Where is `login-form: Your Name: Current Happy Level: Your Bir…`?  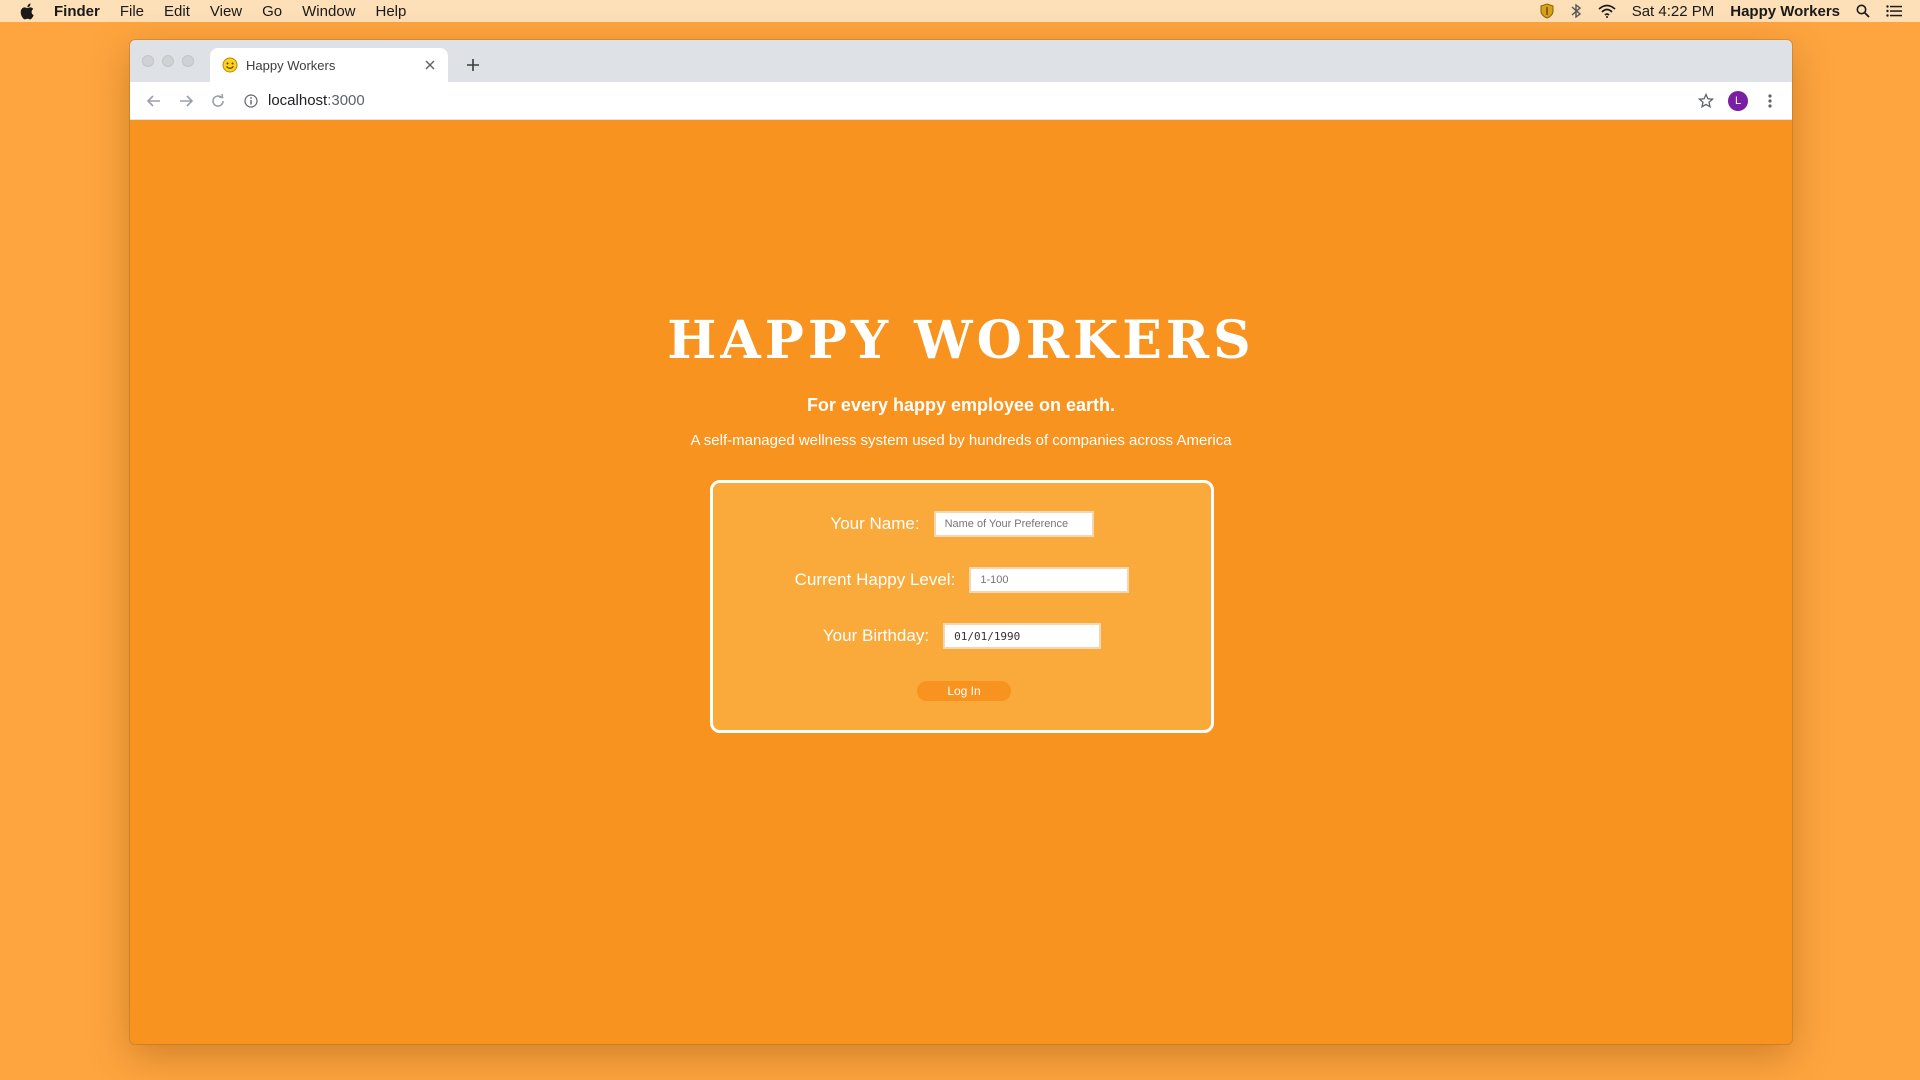
login-form: Your Name: Current Happy Level: Your Bir… is located at coordinates (962, 606).